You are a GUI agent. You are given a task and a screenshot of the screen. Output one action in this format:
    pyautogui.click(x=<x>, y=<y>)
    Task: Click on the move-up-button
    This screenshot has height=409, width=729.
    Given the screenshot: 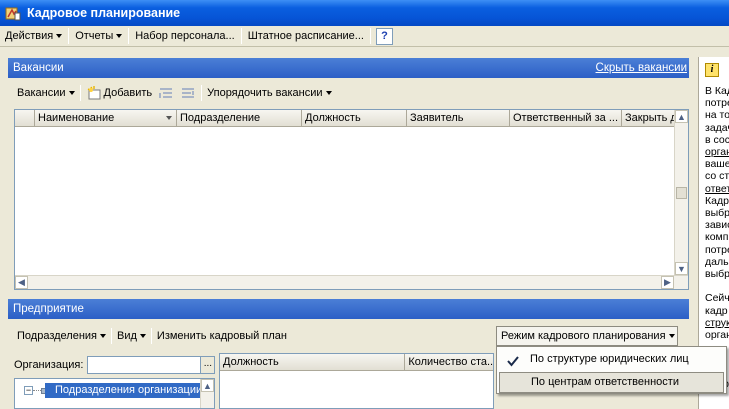 What is the action you would take?
    pyautogui.click(x=167, y=93)
    